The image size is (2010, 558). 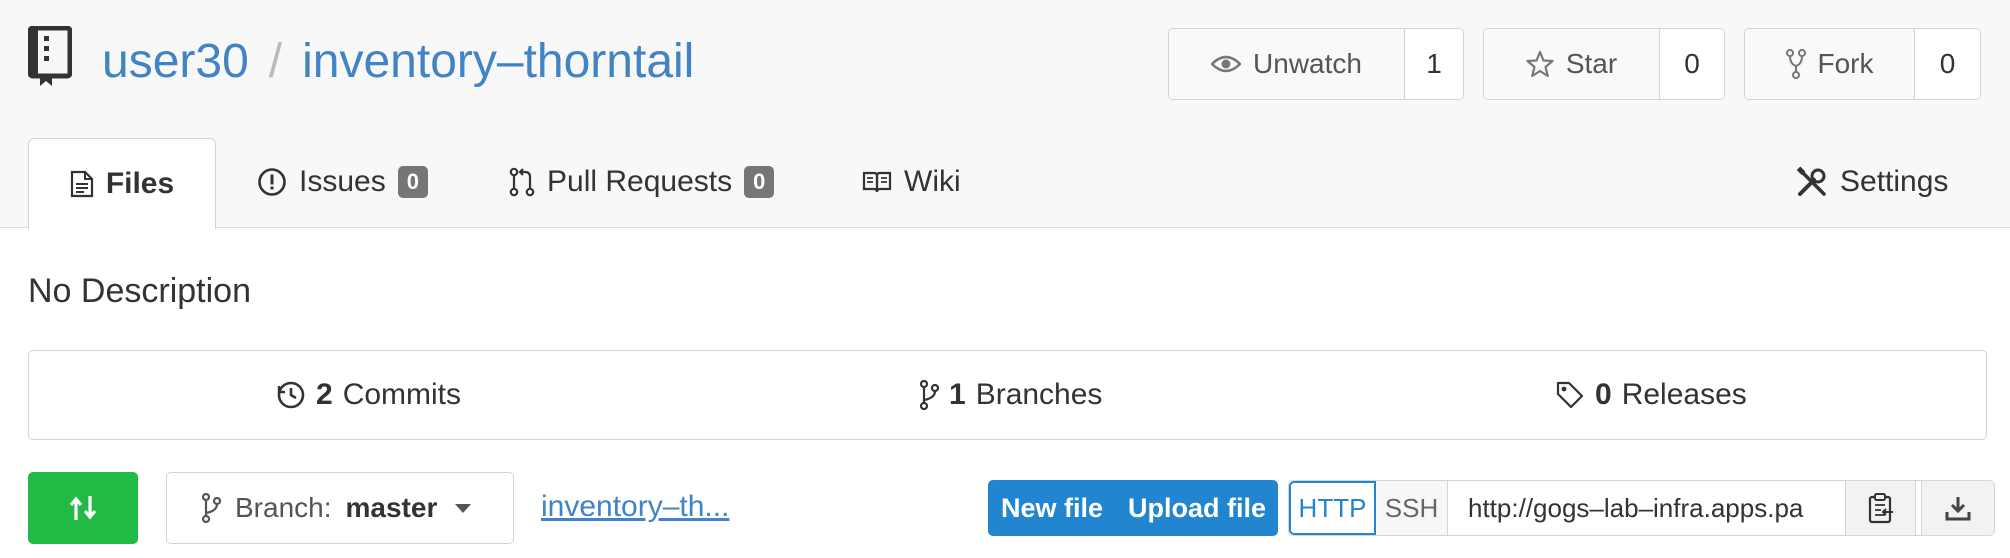 What do you see at coordinates (50, 56) in the screenshot?
I see `repo-book-icon` at bounding box center [50, 56].